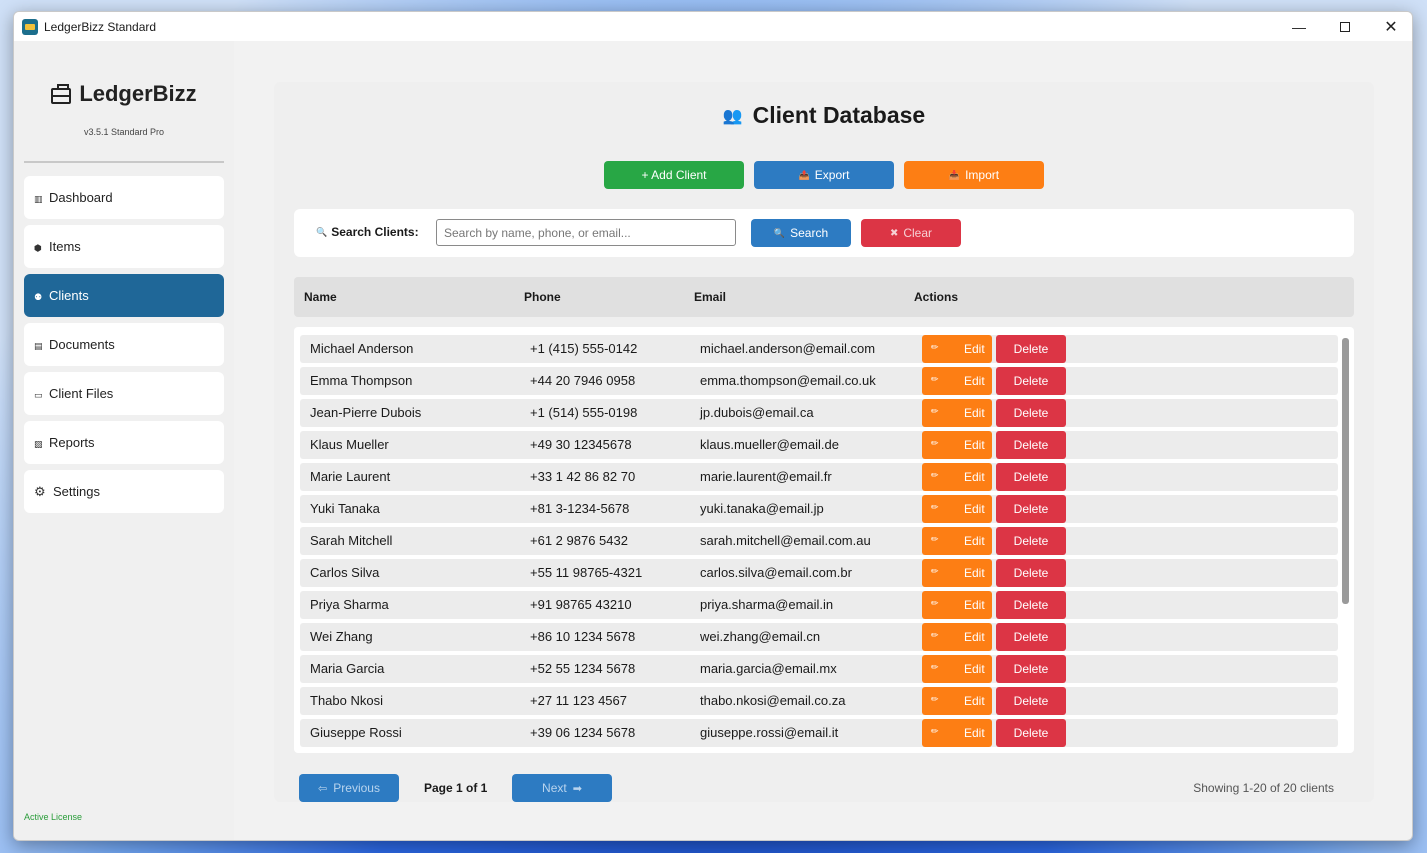  What do you see at coordinates (779, 232) in the screenshot?
I see `search-icon: 🔍` at bounding box center [779, 232].